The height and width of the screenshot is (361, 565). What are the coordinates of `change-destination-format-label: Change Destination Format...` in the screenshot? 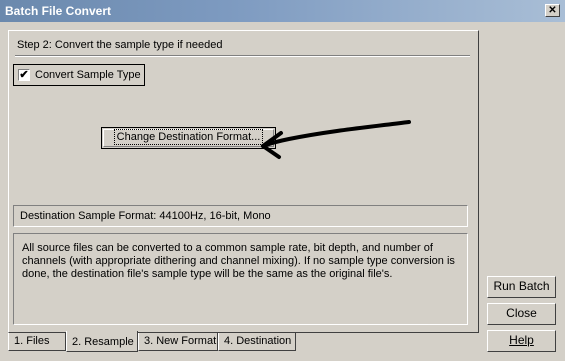 It's located at (188, 137).